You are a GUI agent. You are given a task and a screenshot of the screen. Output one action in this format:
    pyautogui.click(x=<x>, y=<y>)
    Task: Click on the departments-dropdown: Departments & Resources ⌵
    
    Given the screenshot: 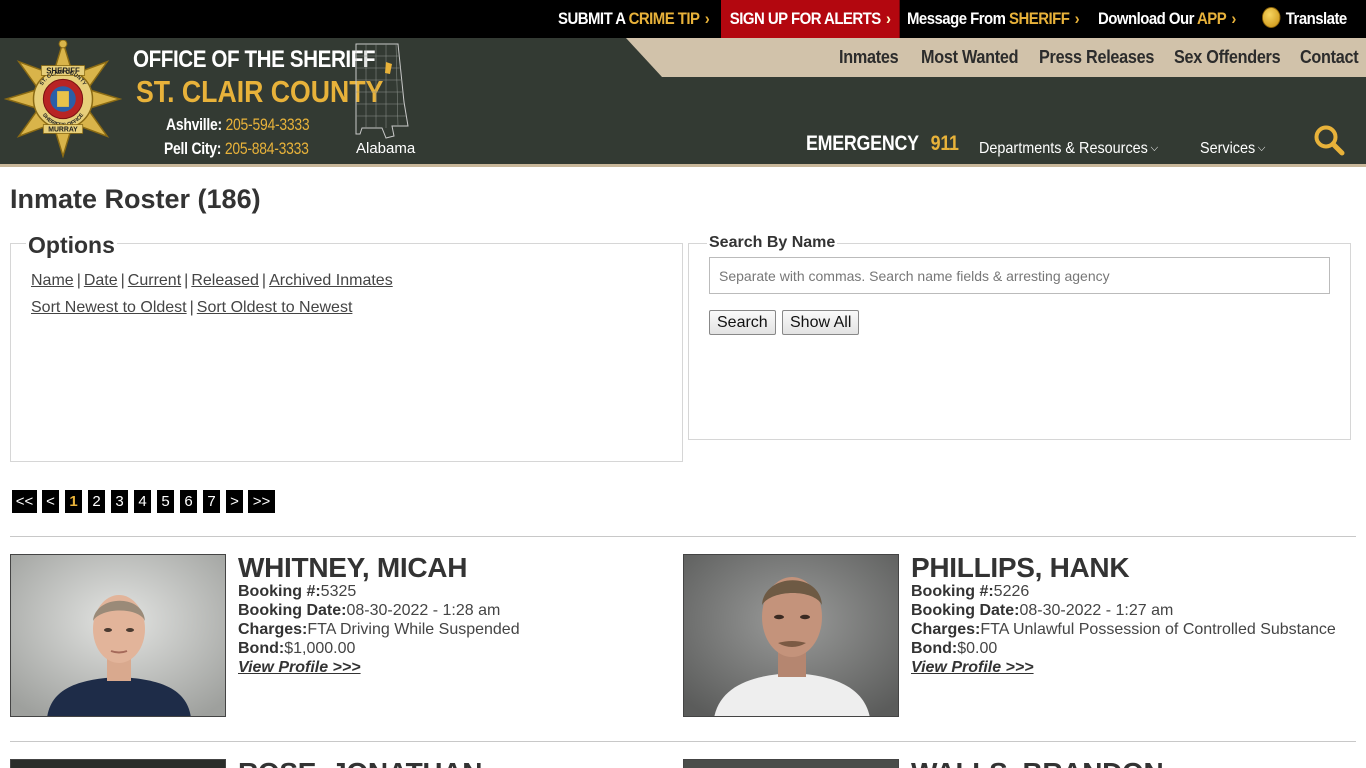 What is the action you would take?
    pyautogui.click(x=1068, y=149)
    